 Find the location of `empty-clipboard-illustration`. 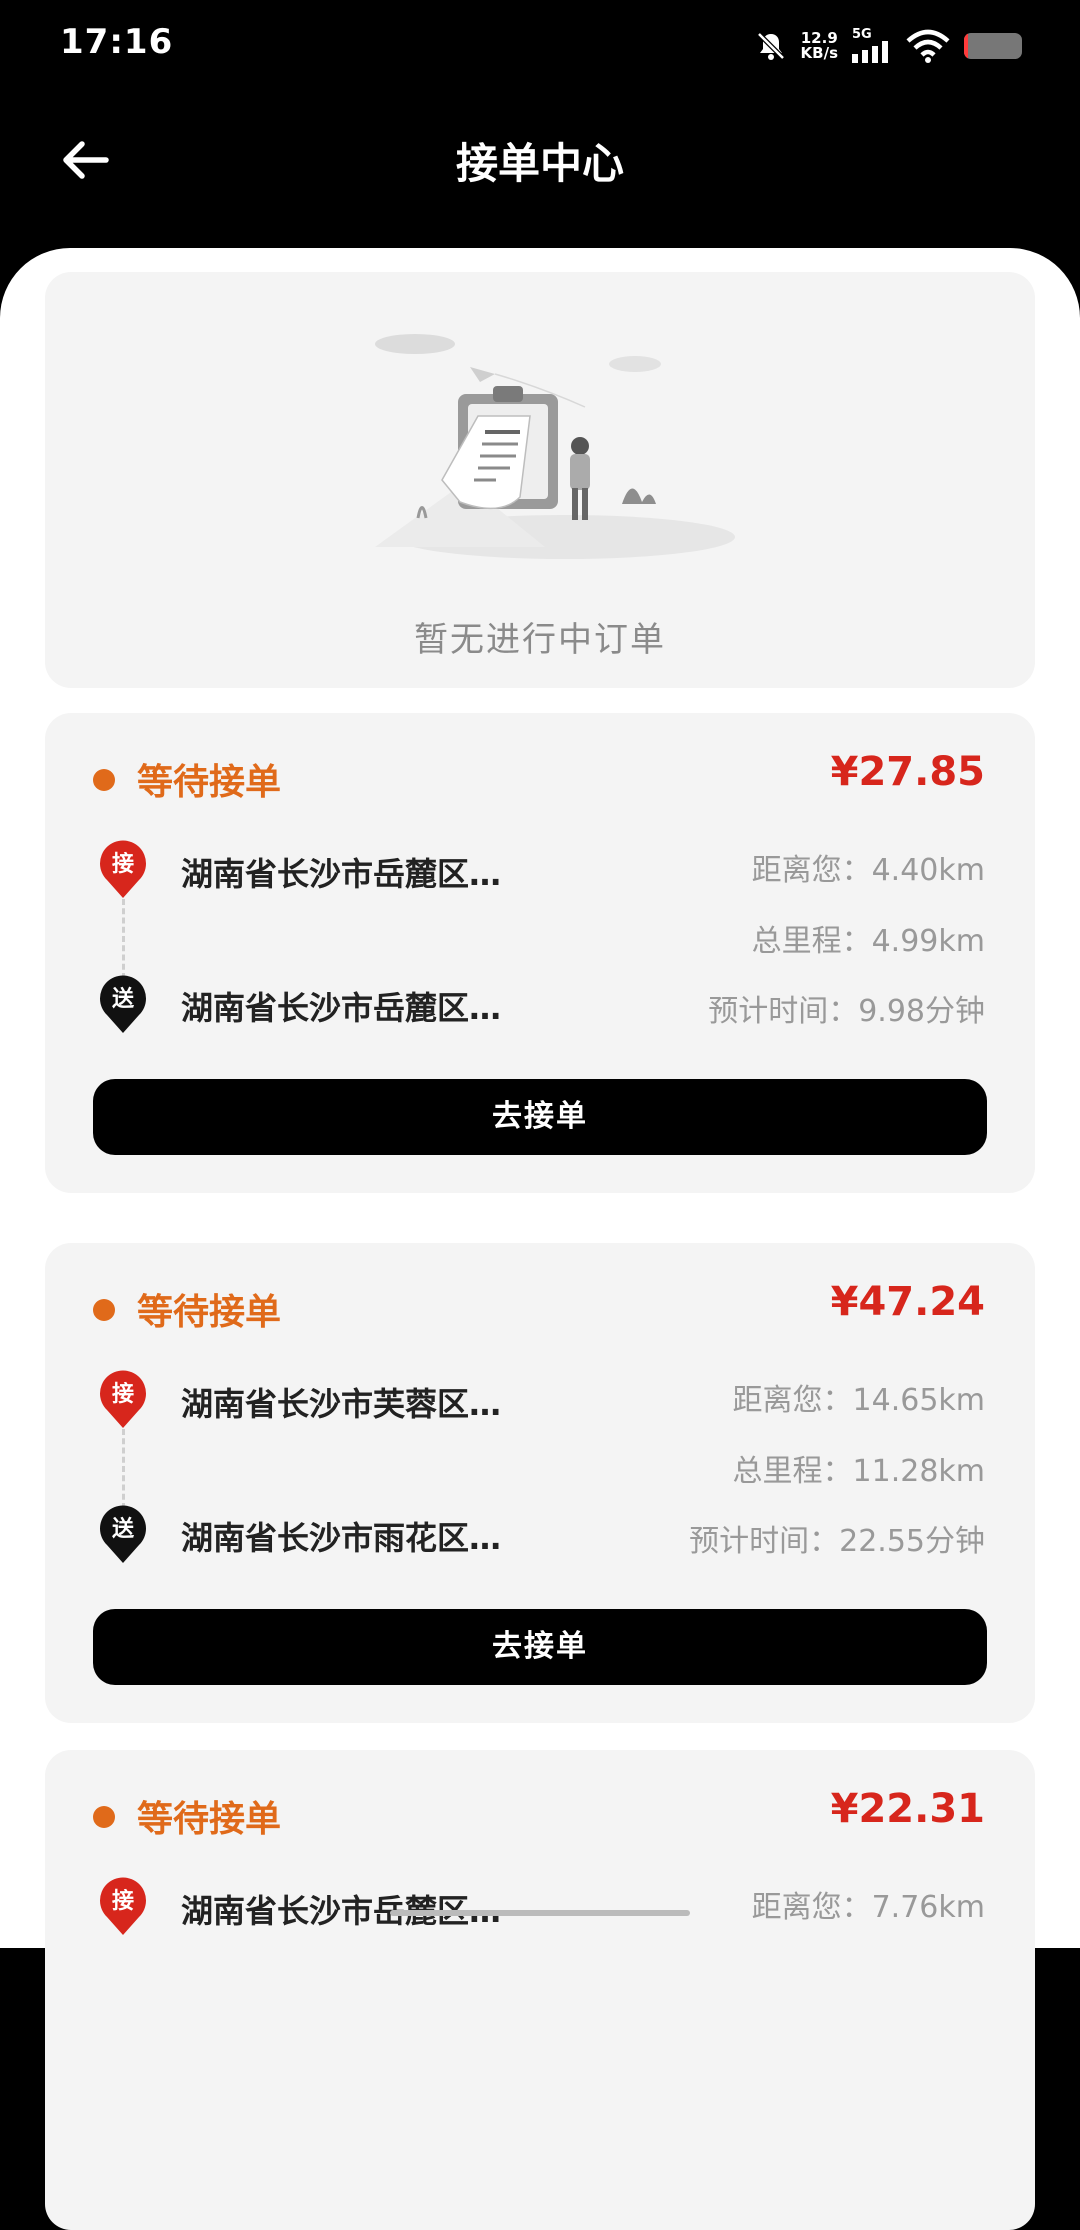

empty-clipboard-illustration is located at coordinates (555, 446).